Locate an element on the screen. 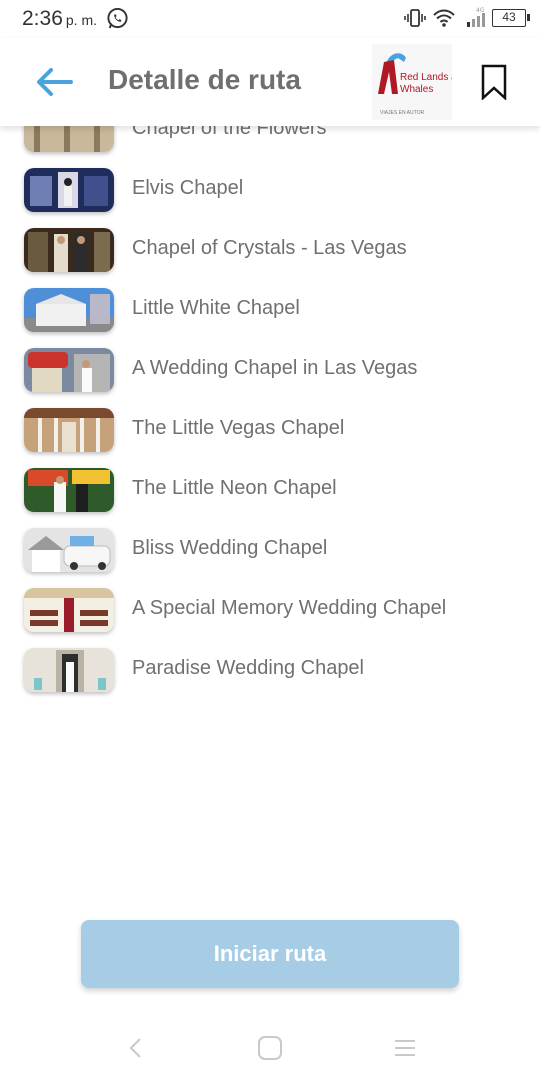 Image resolution: width=540 pixels, height=1080 pixels. status-time-ampm: p. m. is located at coordinates (81, 20).